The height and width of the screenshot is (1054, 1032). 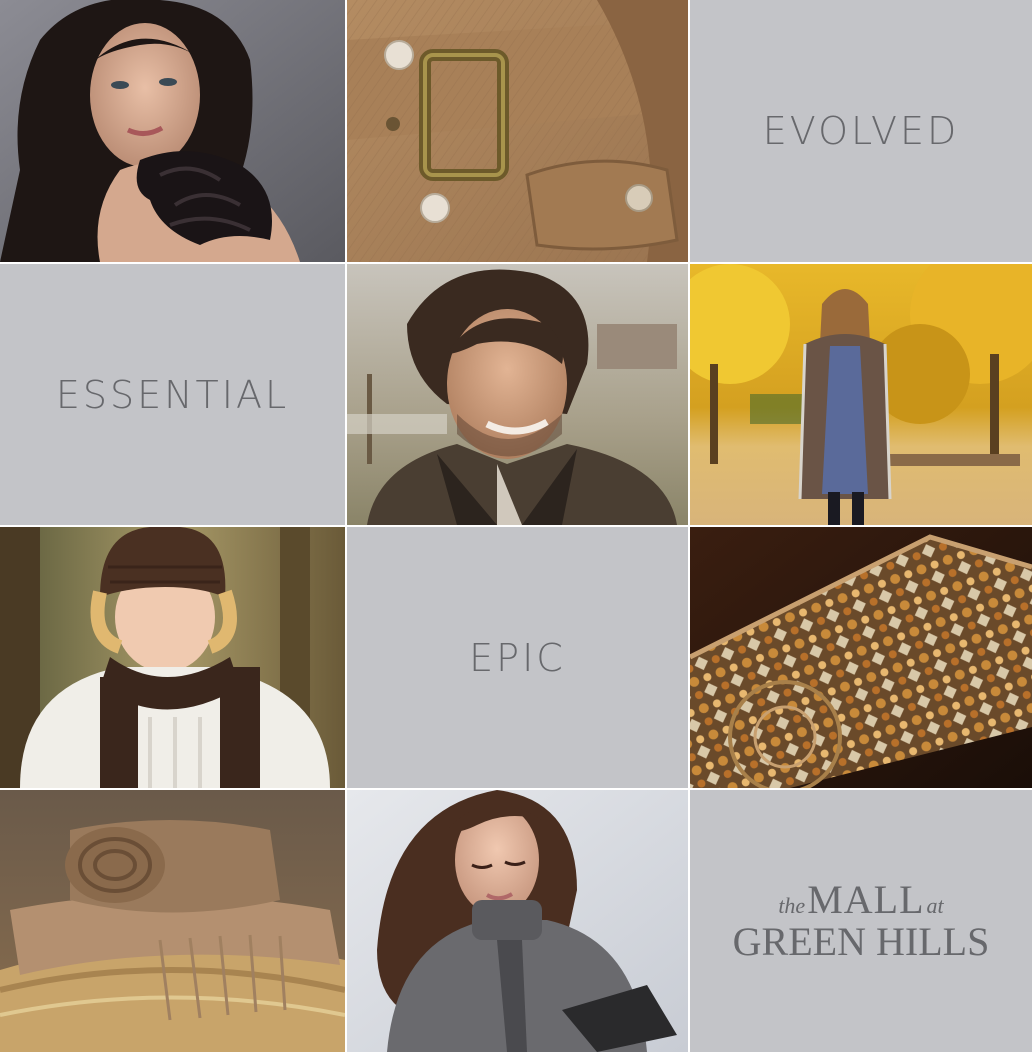 I want to click on child-knit-hat-scarf-photo, so click(x=172, y=657).